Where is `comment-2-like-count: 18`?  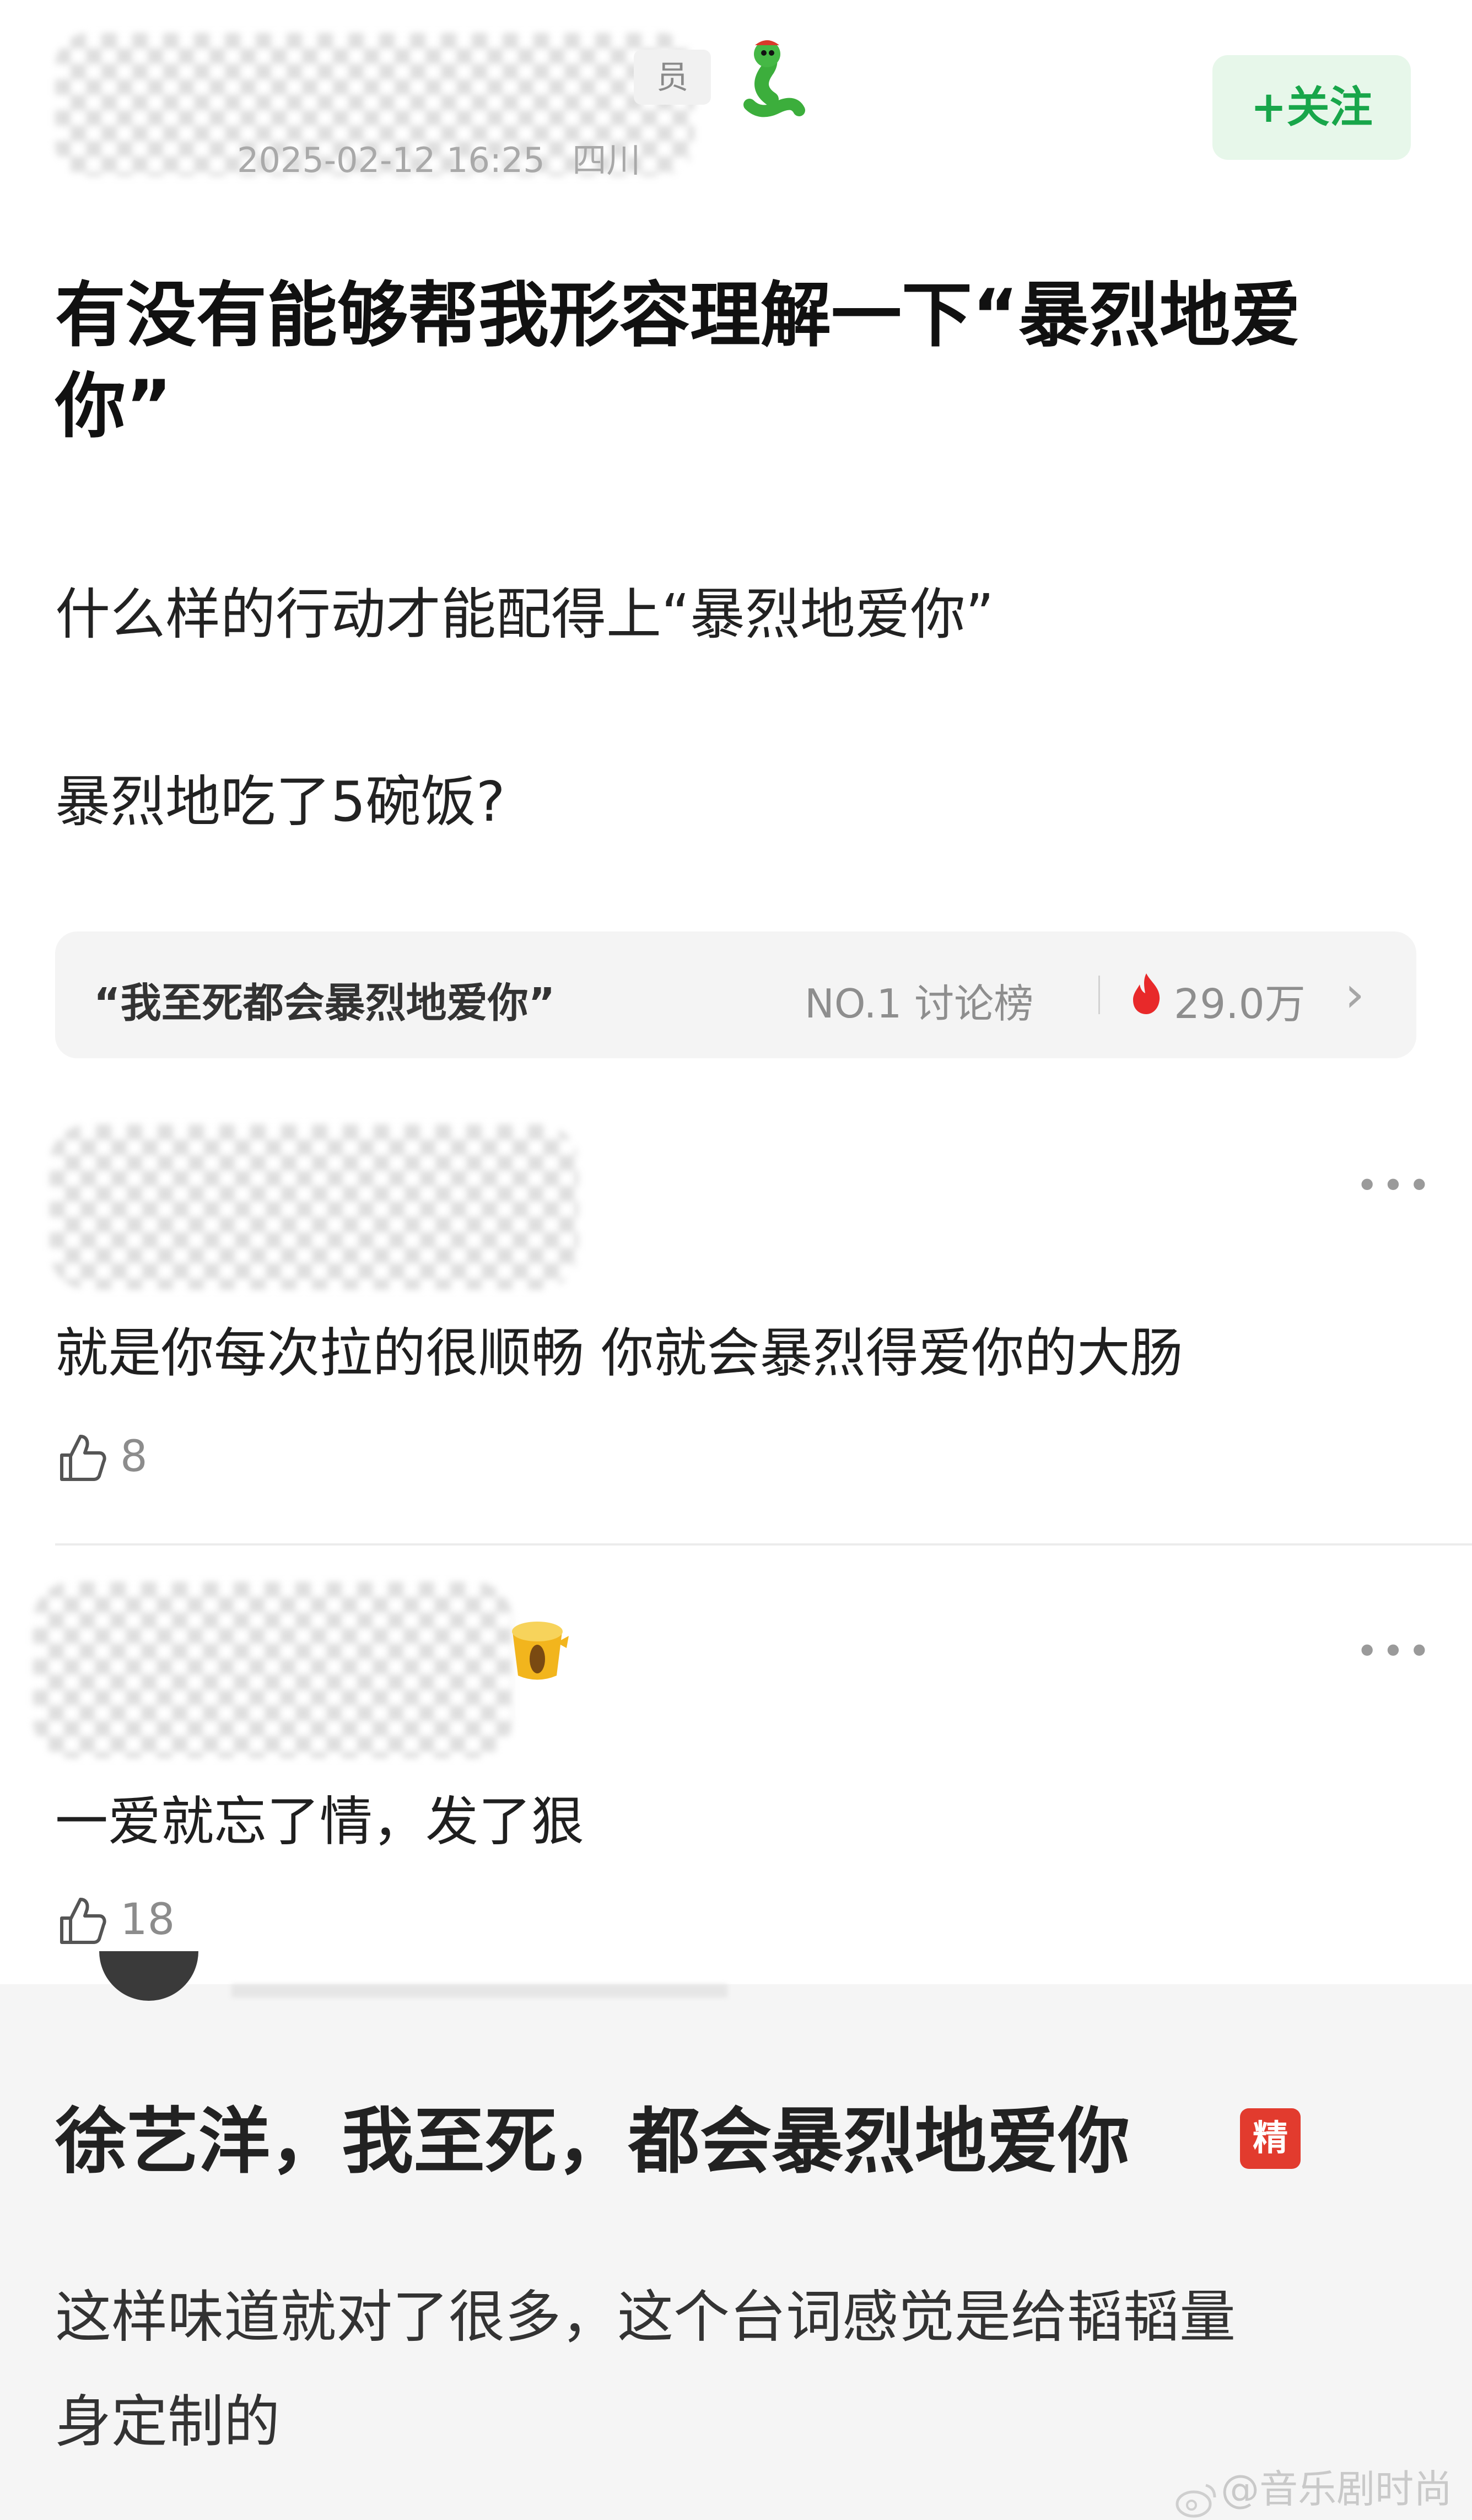 comment-2-like-count: 18 is located at coordinates (147, 1920).